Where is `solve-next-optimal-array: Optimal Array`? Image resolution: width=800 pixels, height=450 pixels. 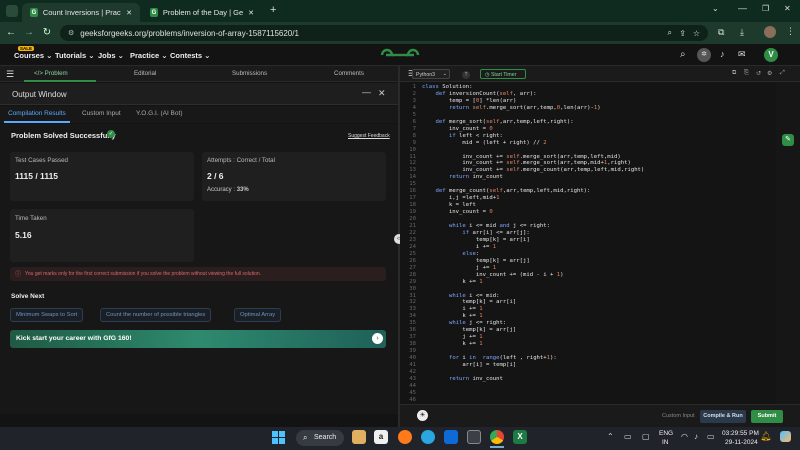 solve-next-optimal-array: Optimal Array is located at coordinates (258, 315).